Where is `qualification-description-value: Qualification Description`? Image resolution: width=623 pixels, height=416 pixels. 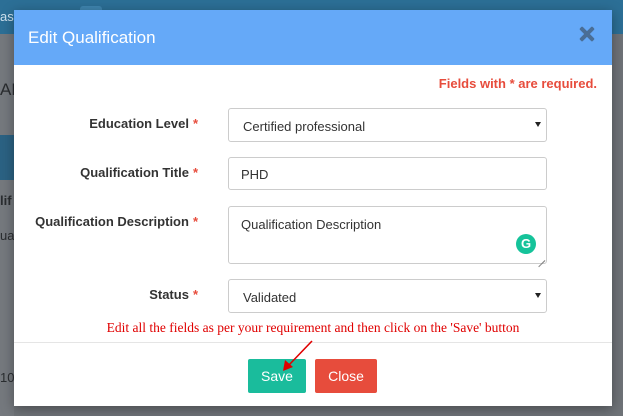
qualification-description-value: Qualification Description is located at coordinates (311, 224).